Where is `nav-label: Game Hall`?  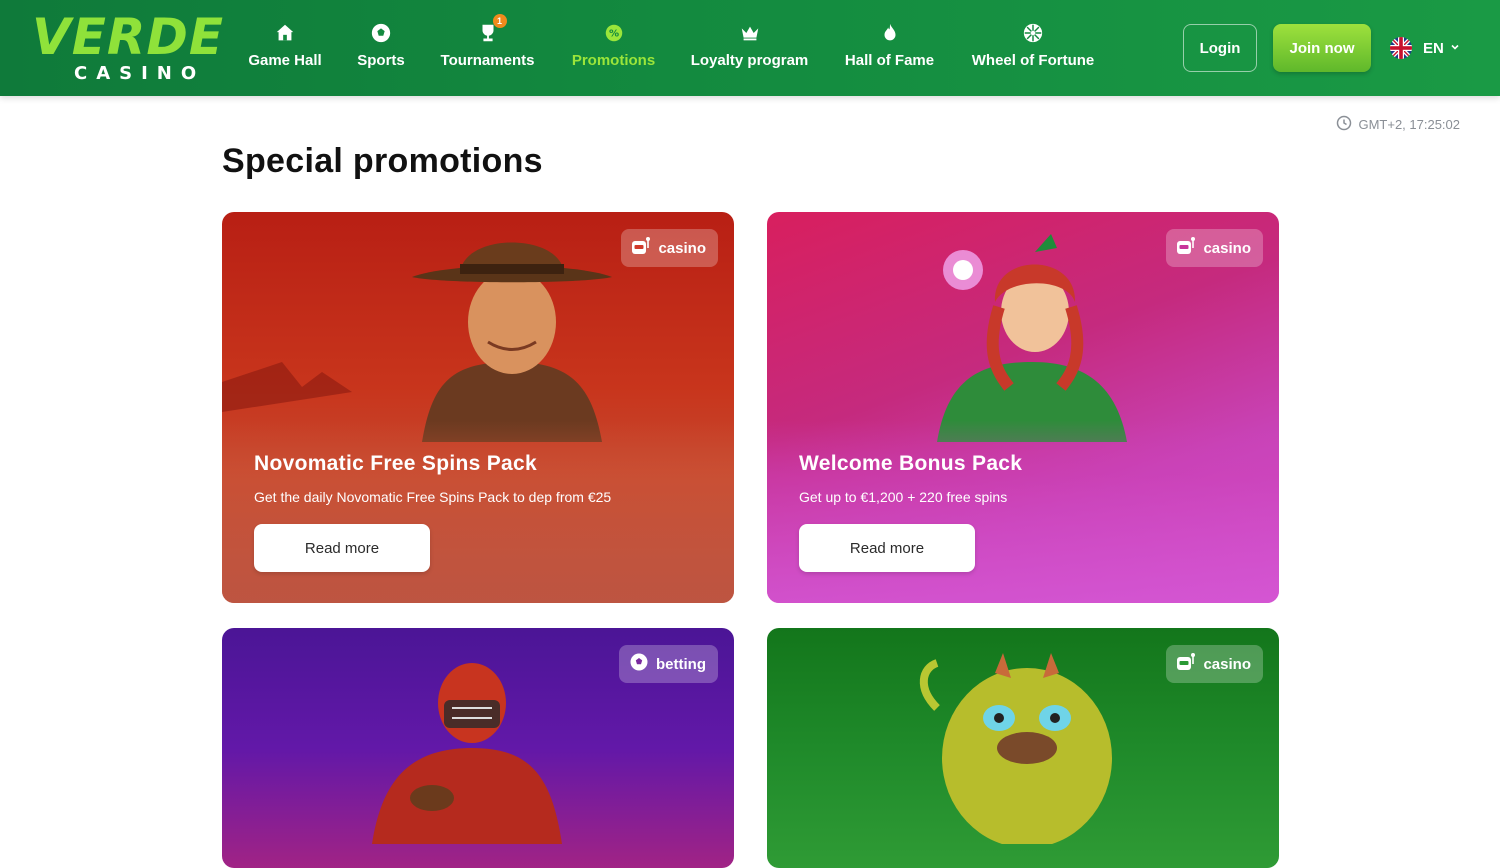 nav-label: Game Hall is located at coordinates (285, 60).